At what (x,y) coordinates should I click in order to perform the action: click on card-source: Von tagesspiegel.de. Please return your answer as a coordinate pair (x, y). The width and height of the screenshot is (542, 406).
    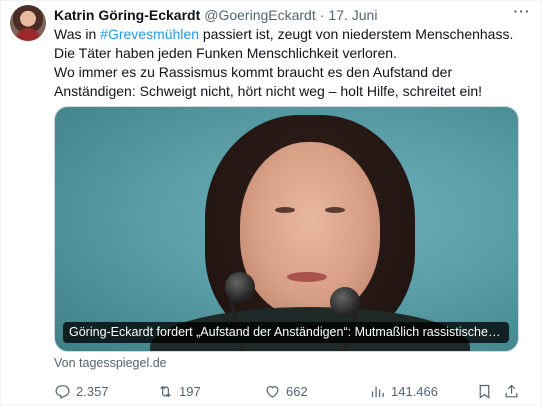
    Looking at the image, I should click on (110, 363).